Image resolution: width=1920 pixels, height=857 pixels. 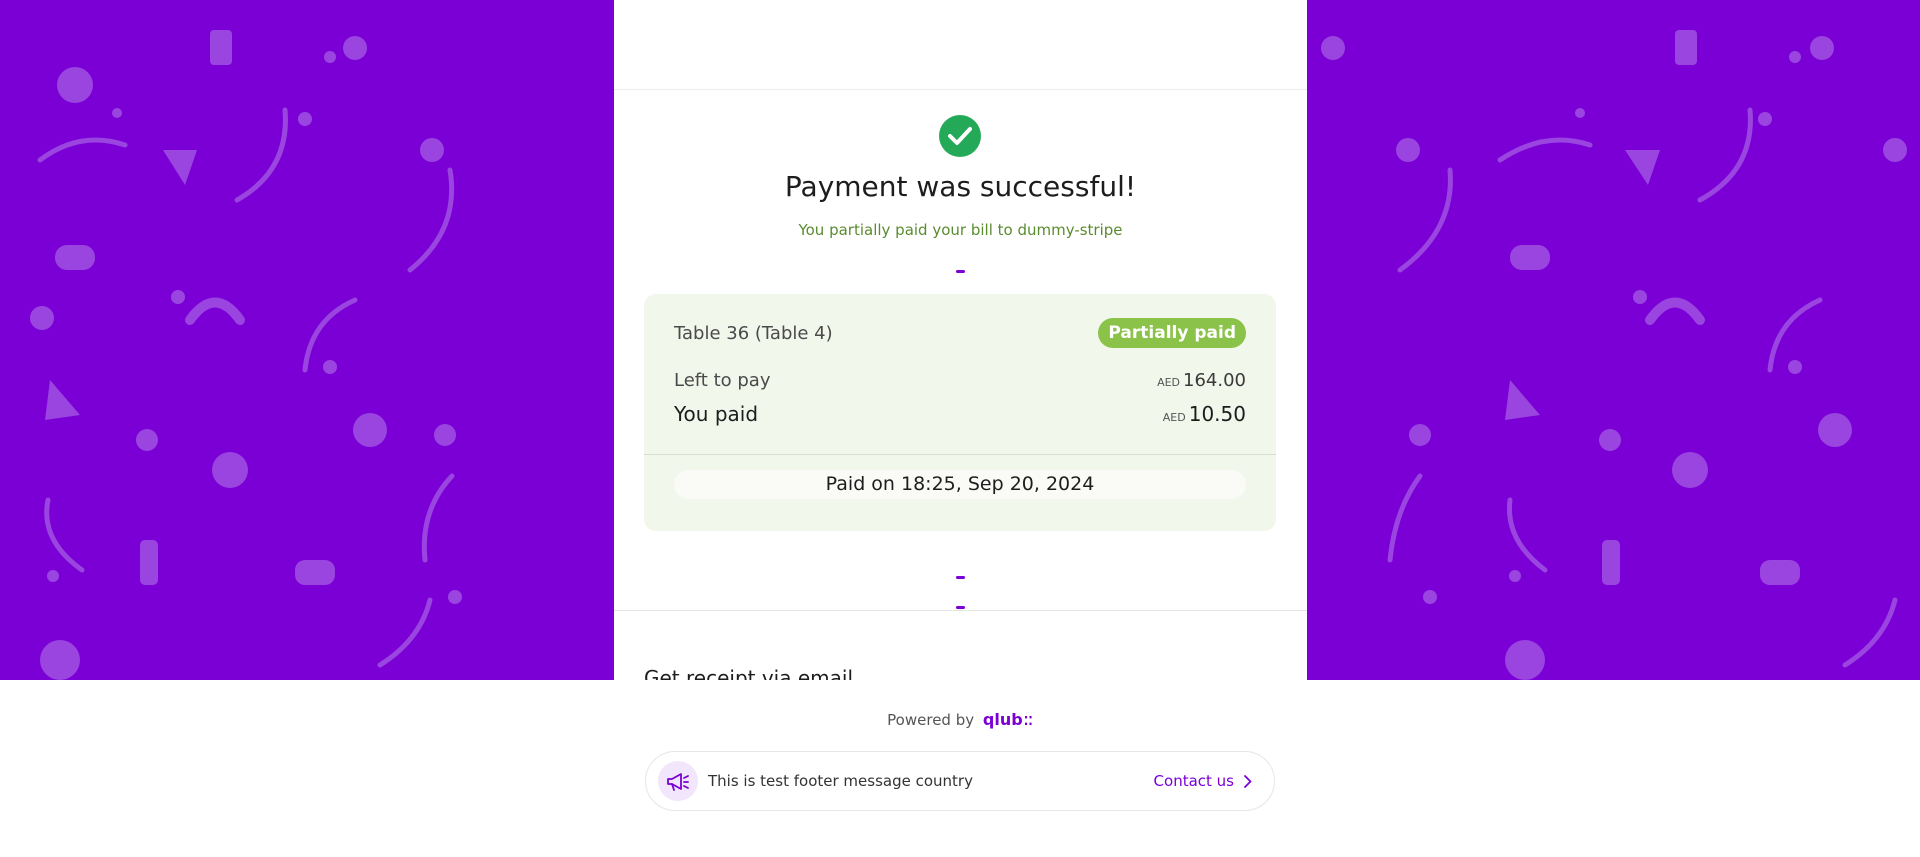 What do you see at coordinates (960, 454) in the screenshot?
I see `bill-divider` at bounding box center [960, 454].